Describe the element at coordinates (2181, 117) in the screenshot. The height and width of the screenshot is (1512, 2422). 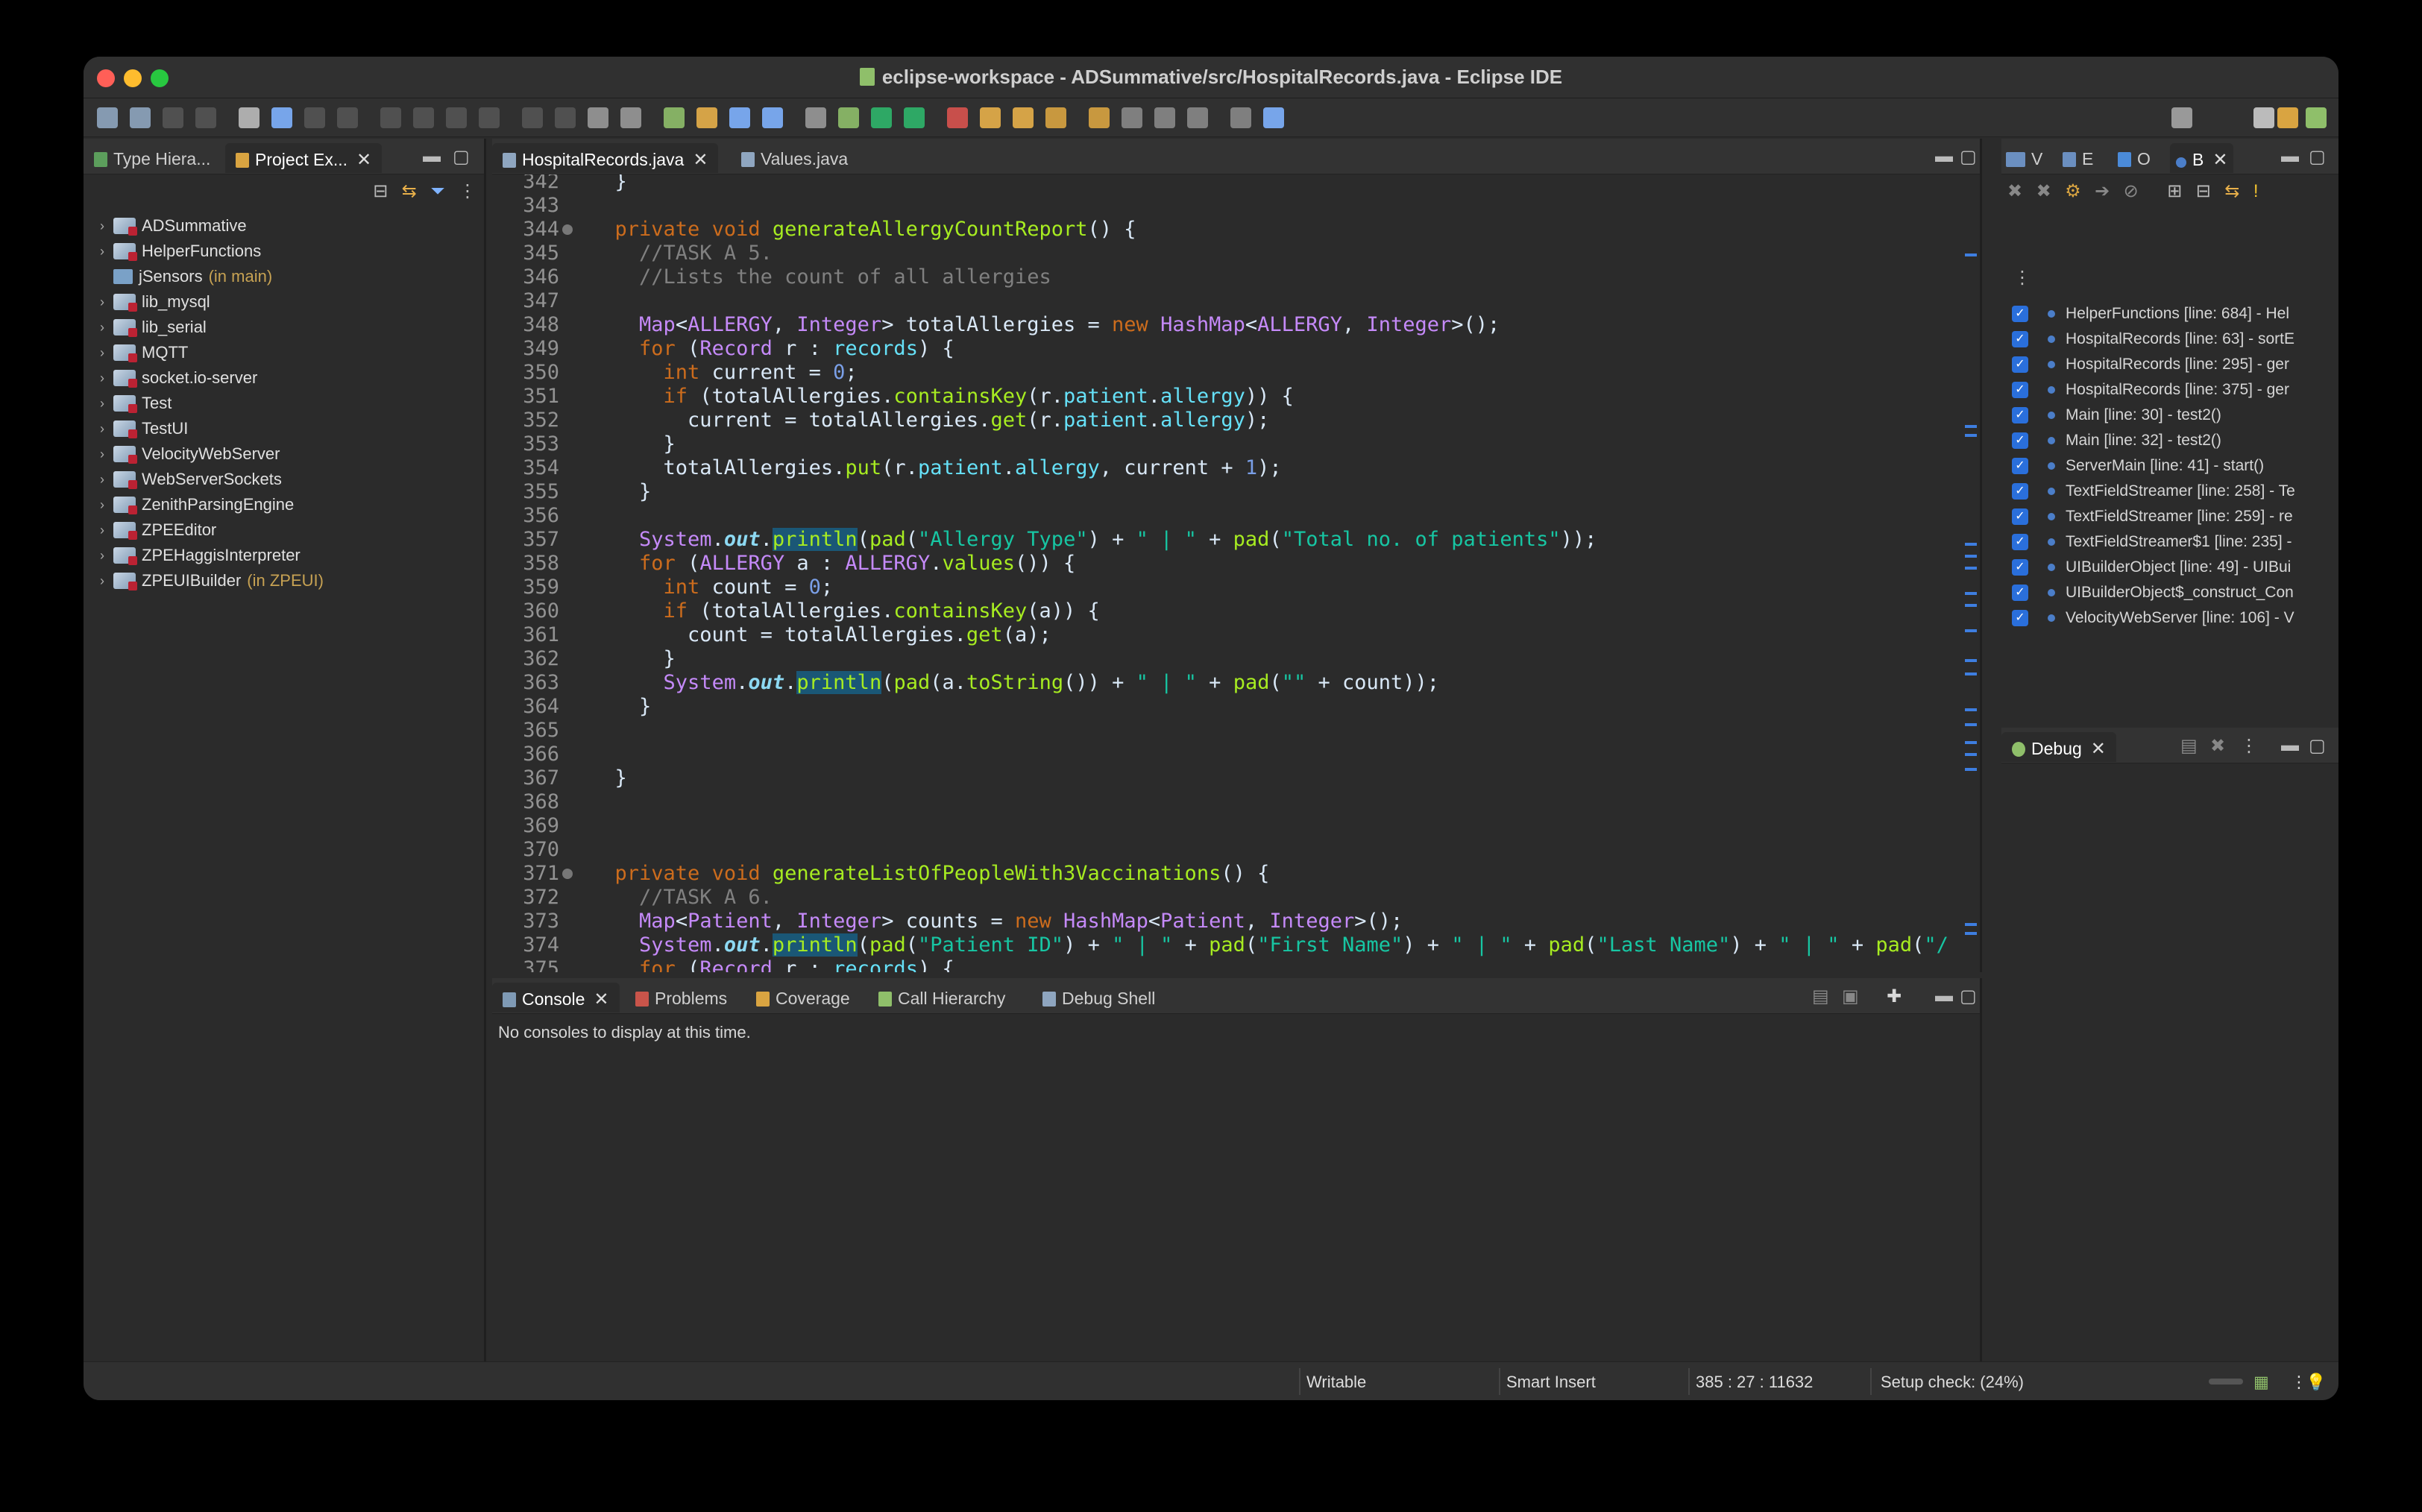
I see `search-icon` at that location.